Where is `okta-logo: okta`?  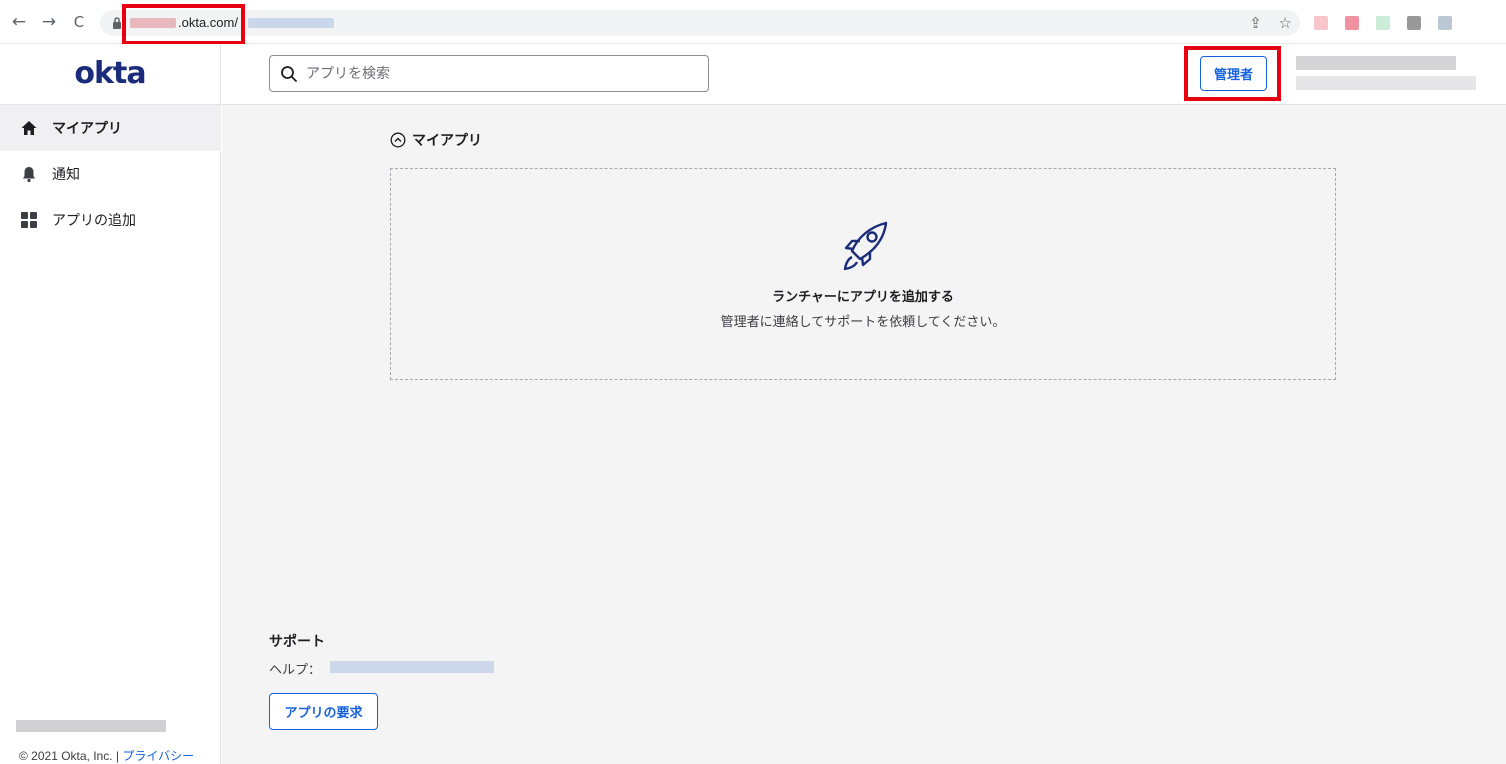 okta-logo: okta is located at coordinates (110, 74).